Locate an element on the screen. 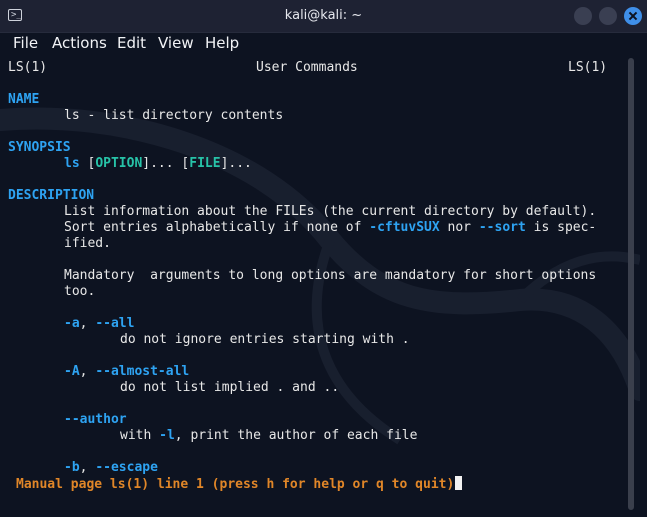  description-line-3: ified. is located at coordinates (87, 243).